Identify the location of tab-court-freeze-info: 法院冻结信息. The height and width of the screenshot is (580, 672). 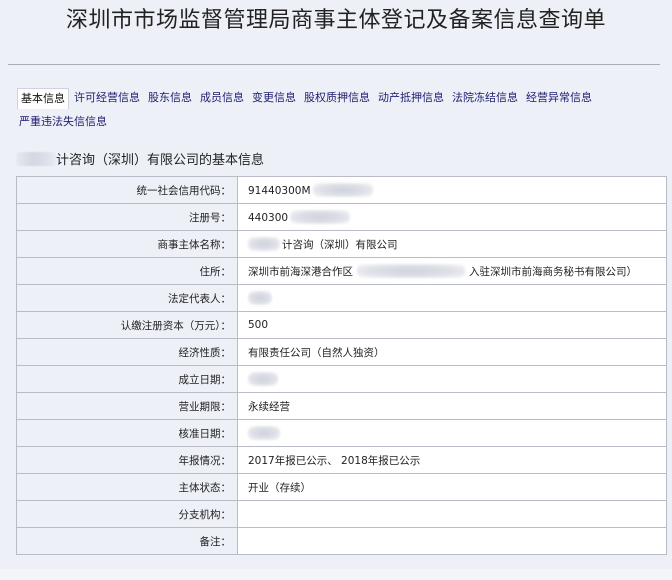
(485, 98).